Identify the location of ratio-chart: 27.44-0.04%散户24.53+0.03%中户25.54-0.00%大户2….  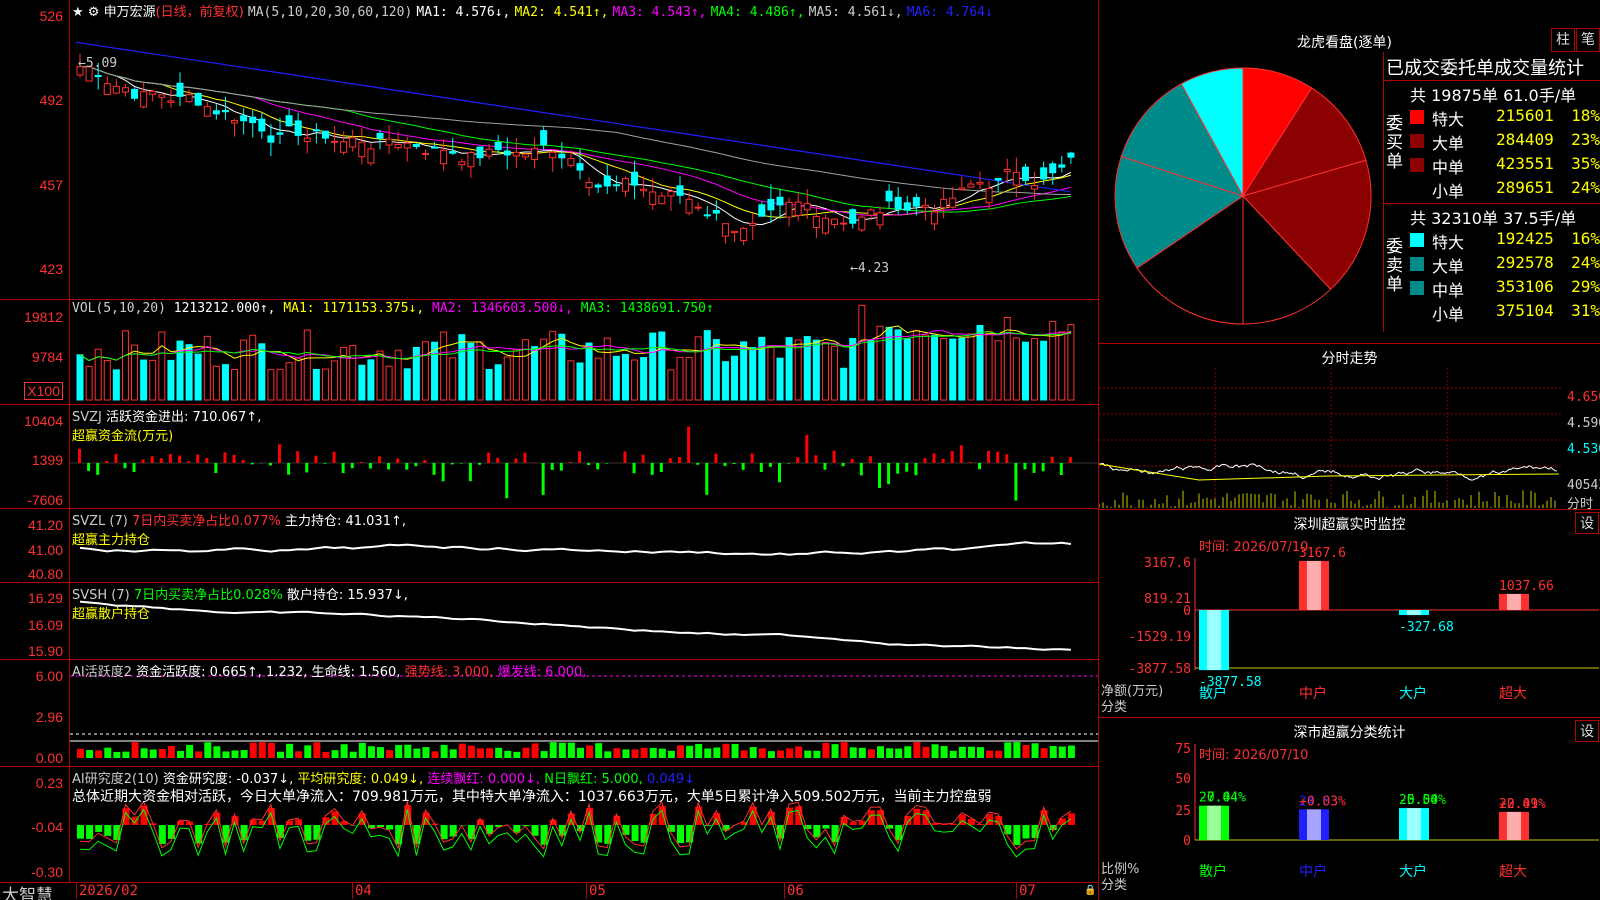
(1349, 809).